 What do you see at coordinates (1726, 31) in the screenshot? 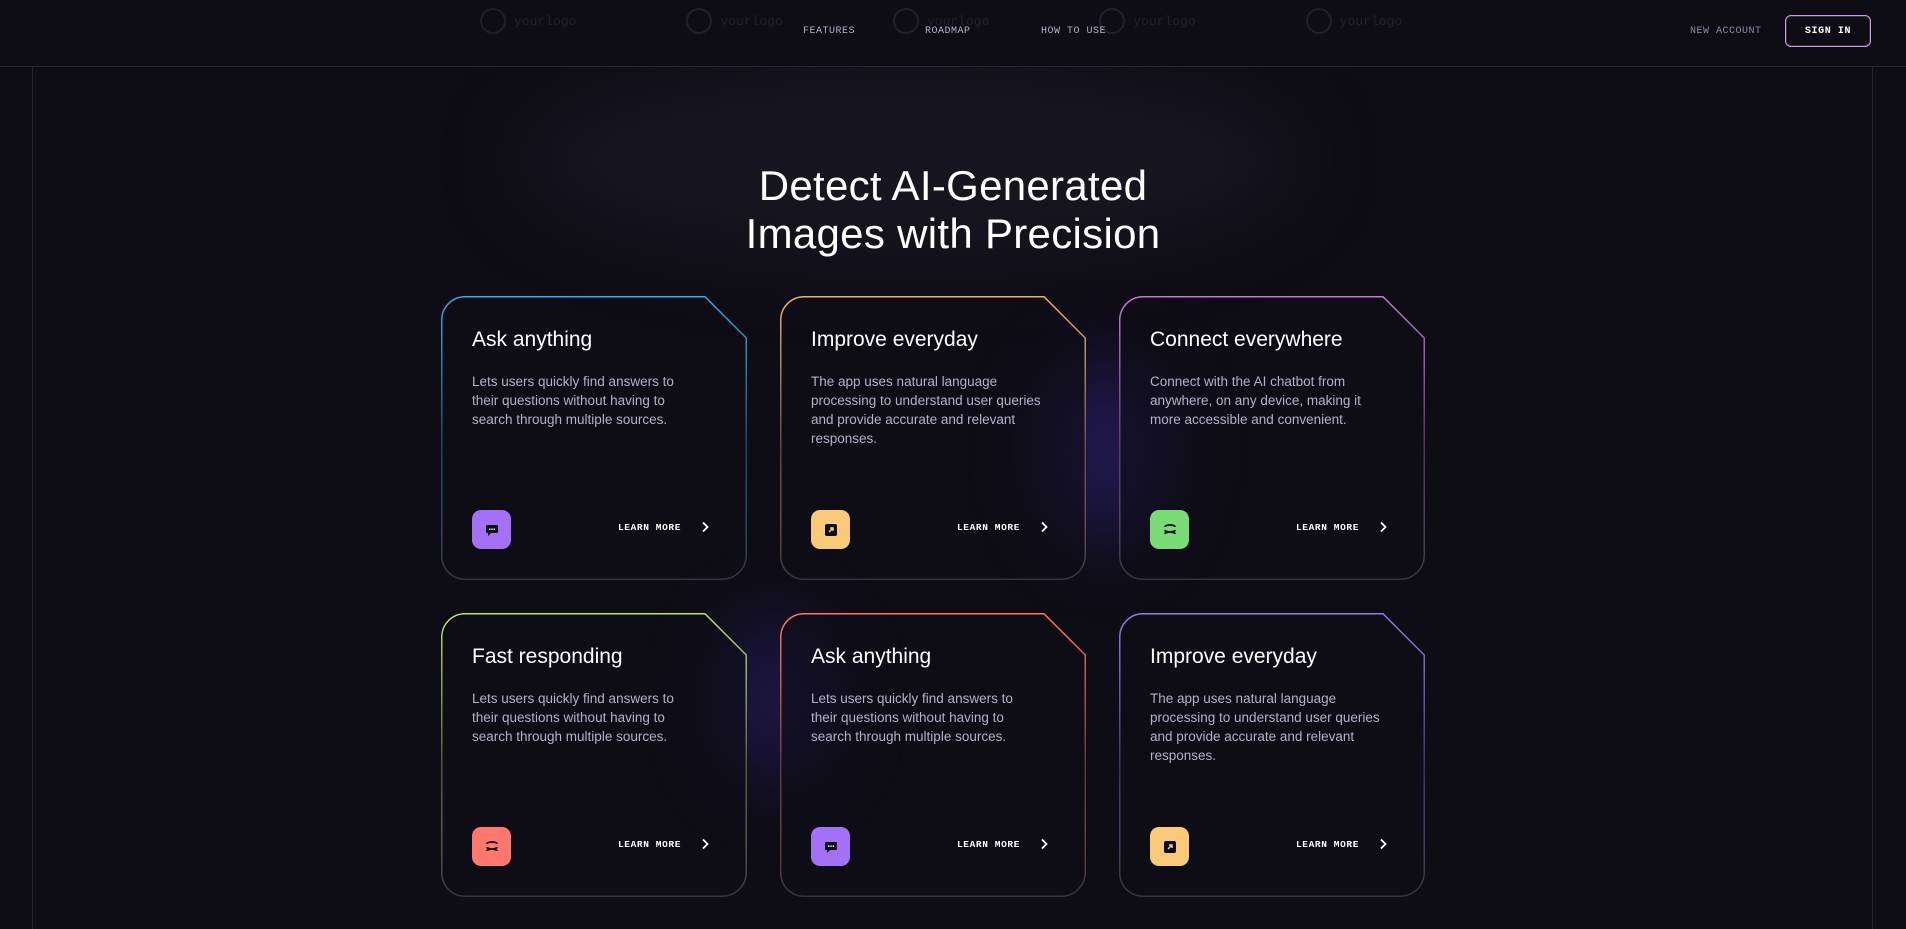
I see `new-account-link: NEW ACCOUNT` at bounding box center [1726, 31].